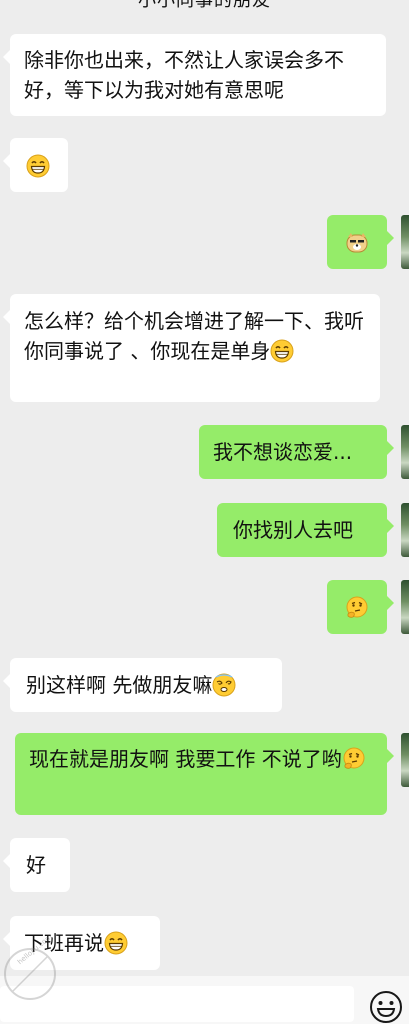 The image size is (409, 1024). Describe the element at coordinates (184, 75) in the screenshot. I see `message-text: 除非你也出来，不然让人家误会多不好，等下以为我对她有意思呢` at that location.